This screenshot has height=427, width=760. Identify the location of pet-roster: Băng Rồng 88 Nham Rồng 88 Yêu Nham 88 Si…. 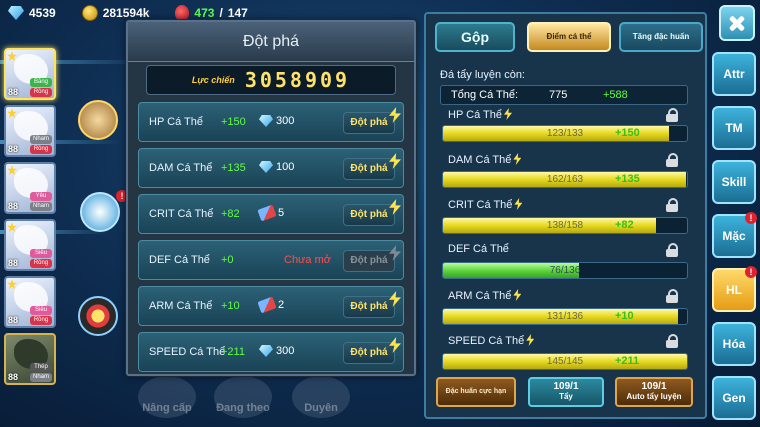
(32, 219).